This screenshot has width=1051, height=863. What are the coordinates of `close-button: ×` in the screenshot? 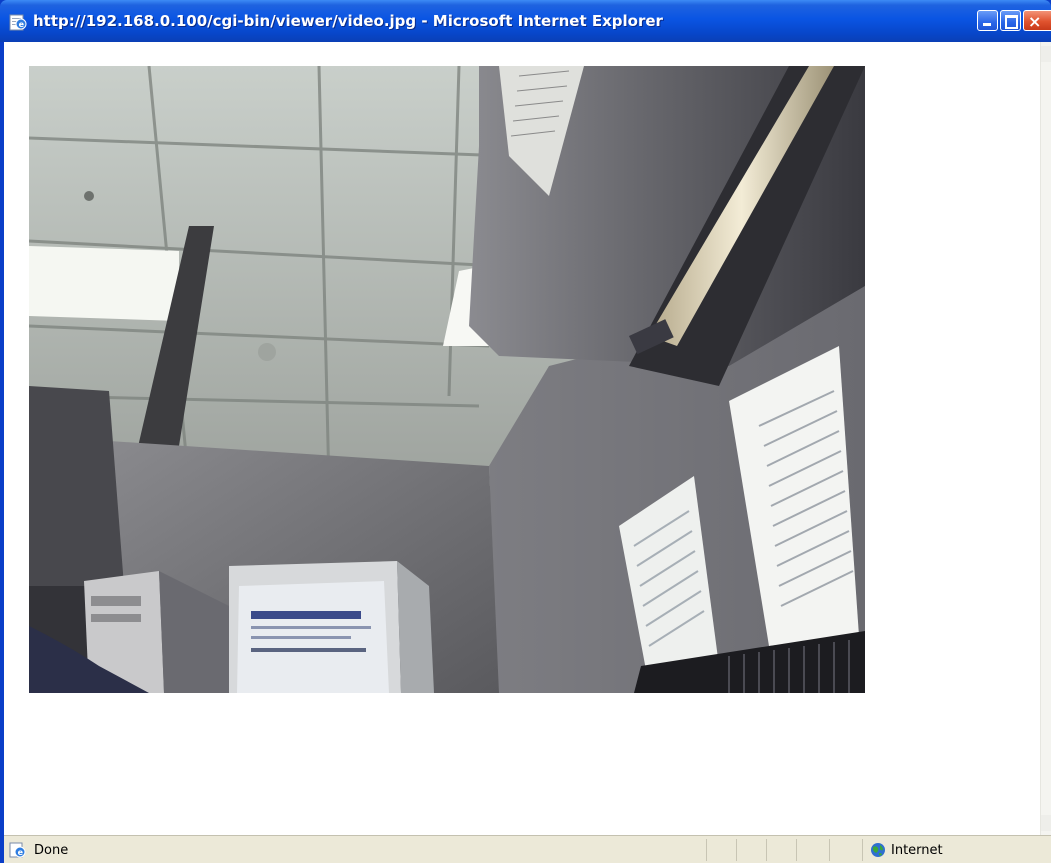 It's located at (1037, 20).